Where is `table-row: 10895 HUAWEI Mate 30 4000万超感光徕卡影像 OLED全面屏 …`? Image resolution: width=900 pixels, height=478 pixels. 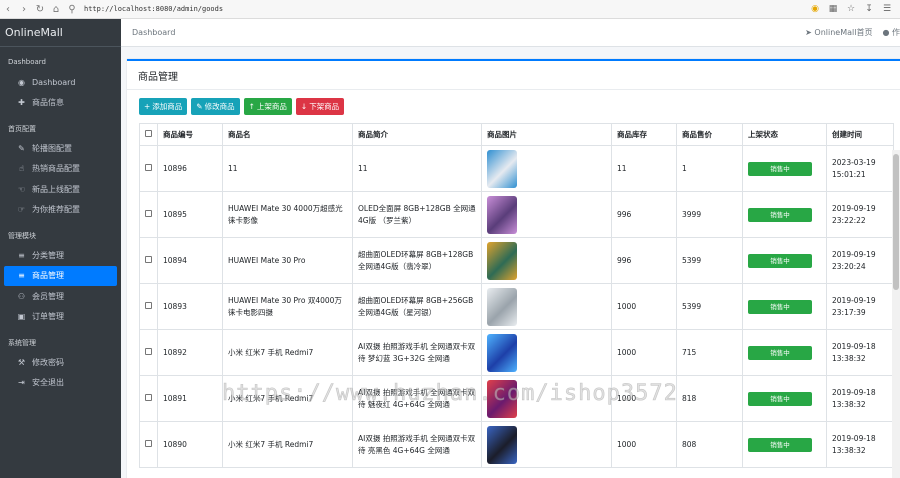 table-row: 10895 HUAWEI Mate 30 4000万超感光徕卡影像 OLED全面屏 … is located at coordinates (516, 214).